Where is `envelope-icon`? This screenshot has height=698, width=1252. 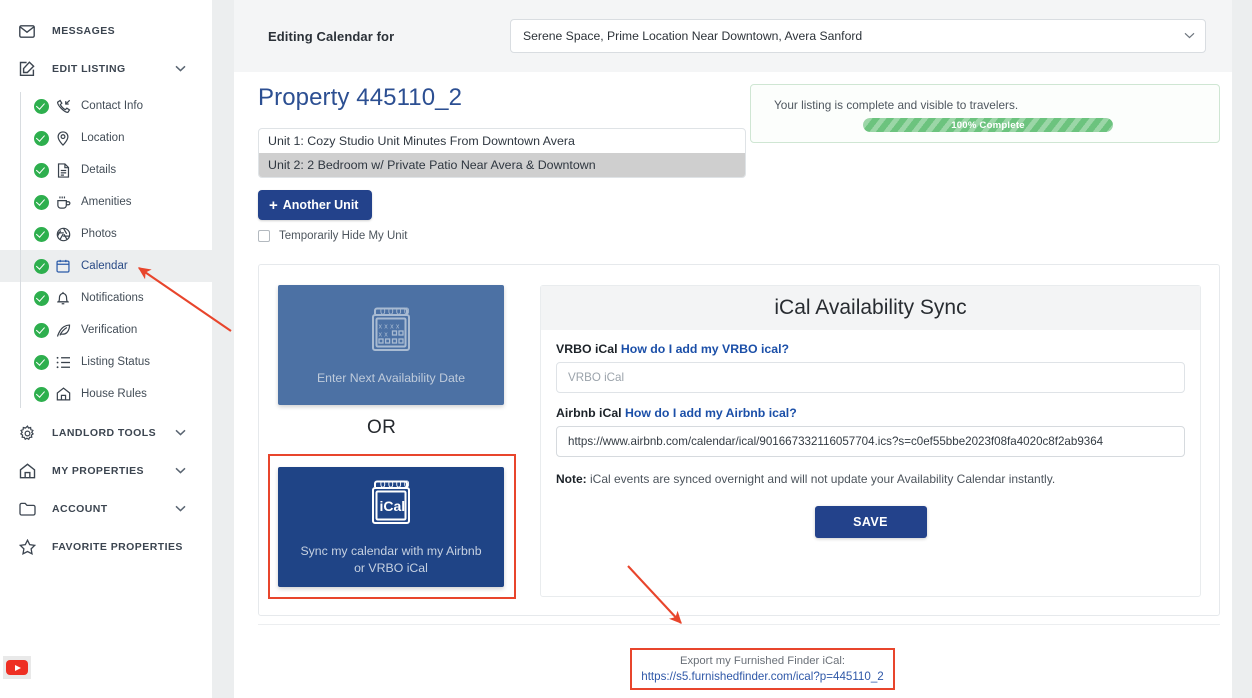 envelope-icon is located at coordinates (27, 31).